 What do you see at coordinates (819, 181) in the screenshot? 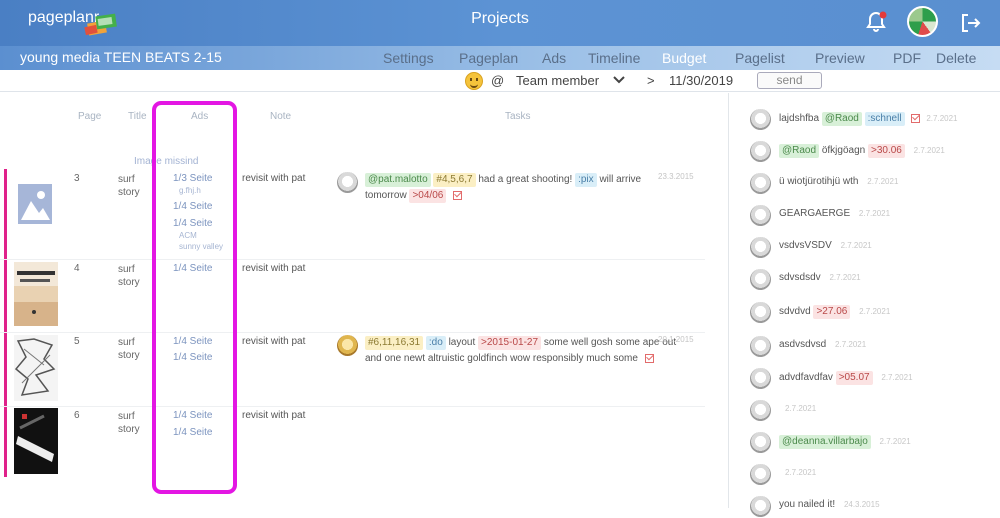
I see `comment-word: ü wiotjürotihjü wth` at bounding box center [819, 181].